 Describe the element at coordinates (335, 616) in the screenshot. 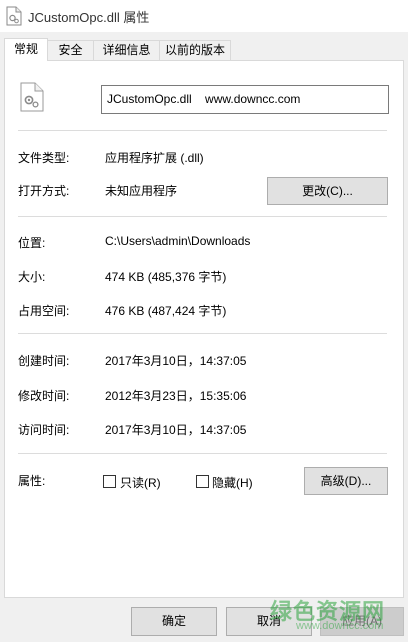

I see `site-watermark: 绿色资源网 www.downcc.com` at that location.